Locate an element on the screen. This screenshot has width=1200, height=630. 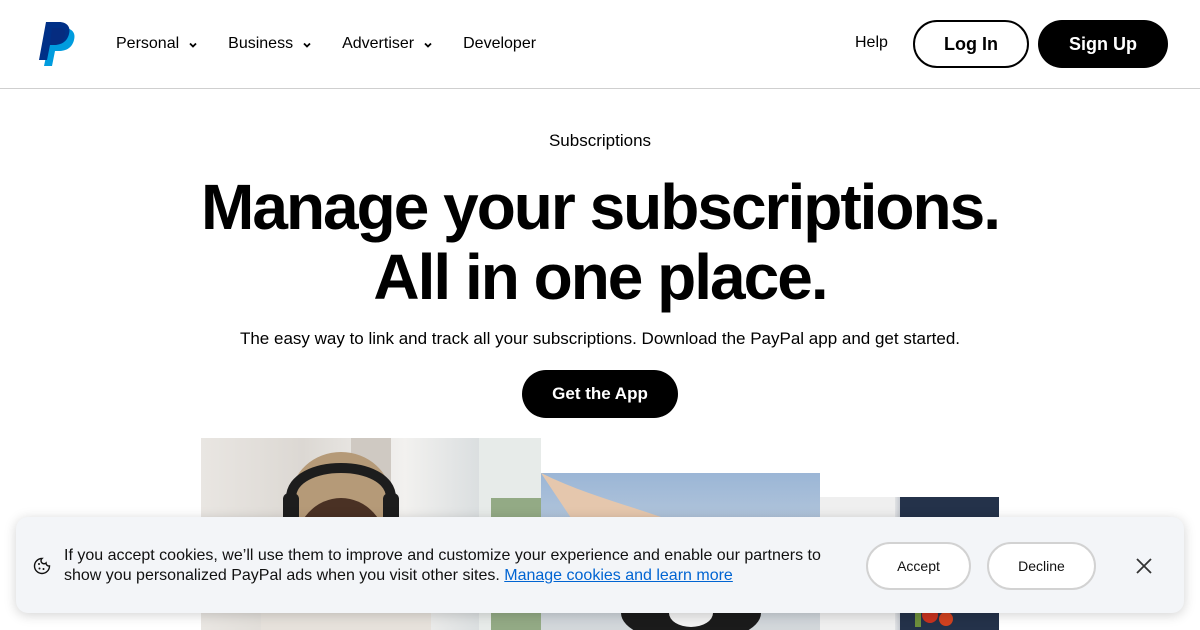
nav-business-label: Business is located at coordinates (261, 43).